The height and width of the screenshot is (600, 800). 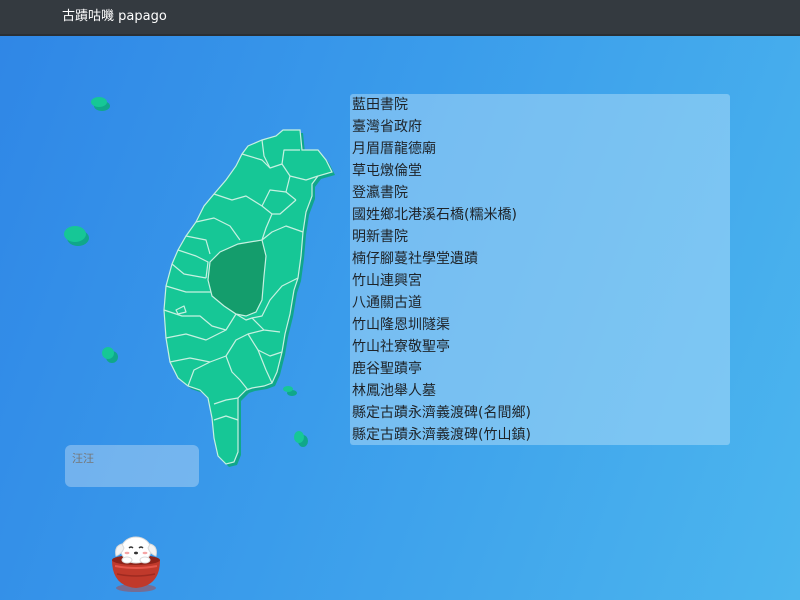 What do you see at coordinates (108, 353) in the screenshot?
I see `kinmen-island` at bounding box center [108, 353].